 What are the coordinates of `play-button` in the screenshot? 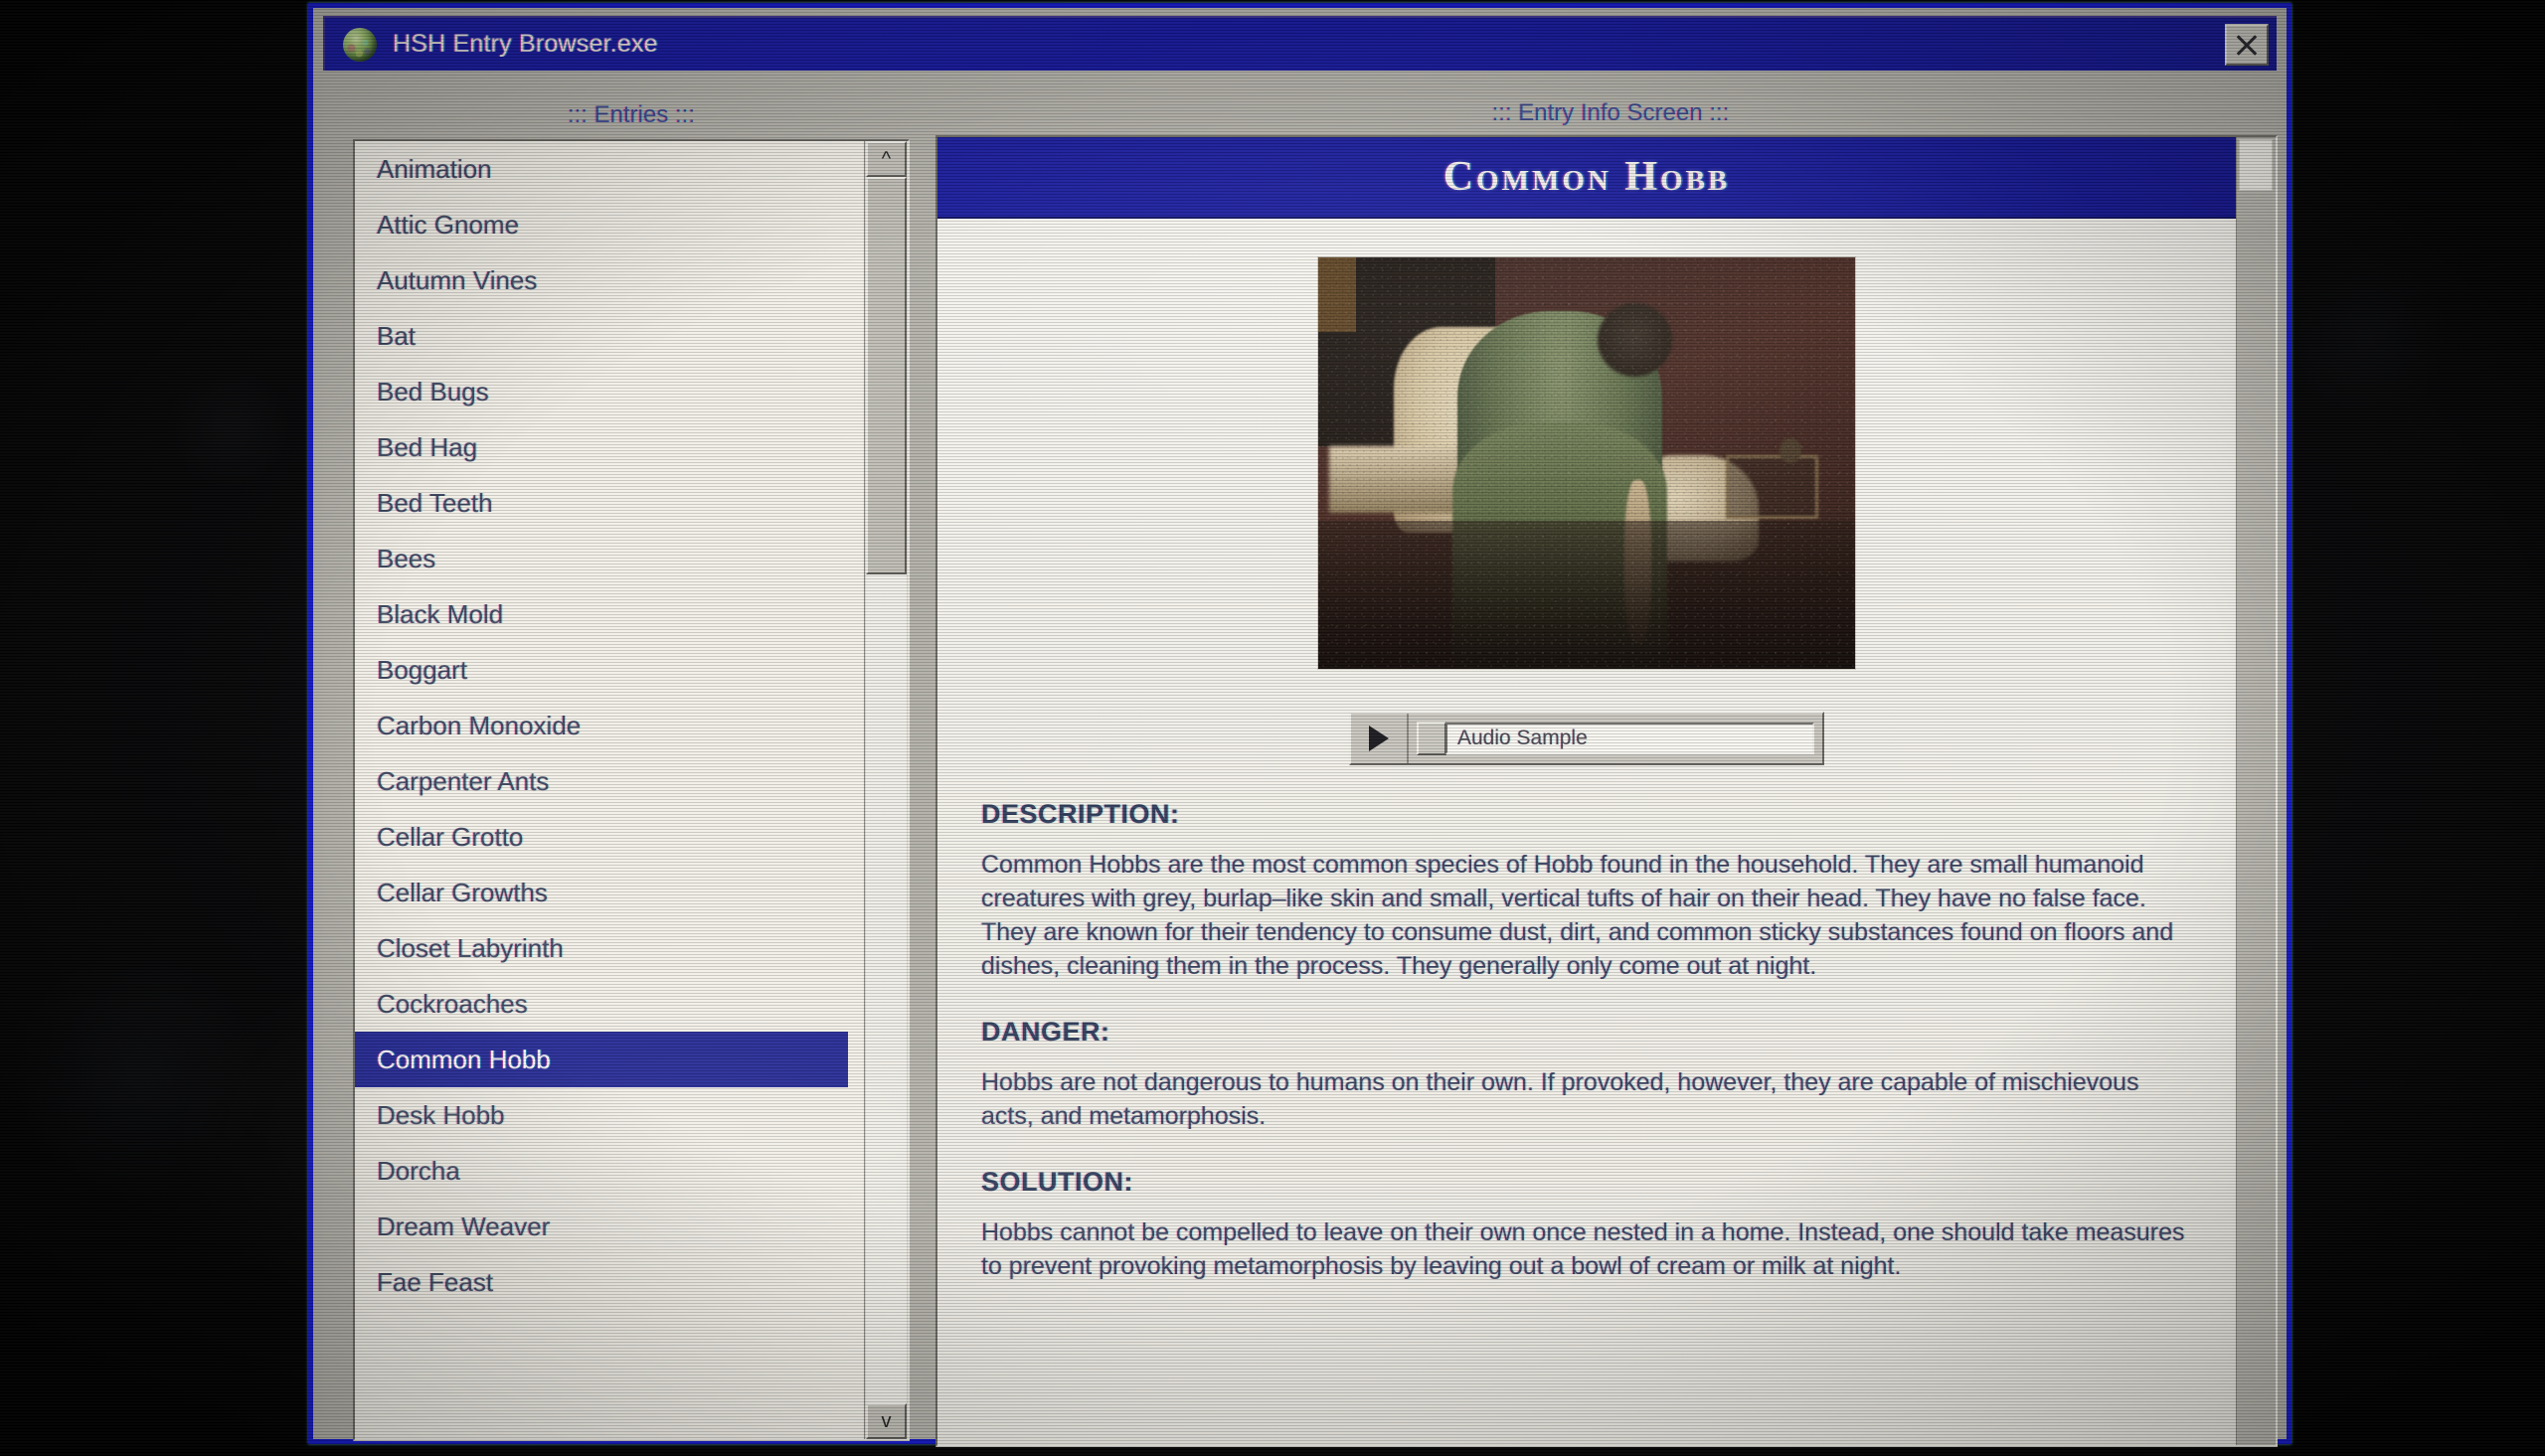 It's located at (1380, 738).